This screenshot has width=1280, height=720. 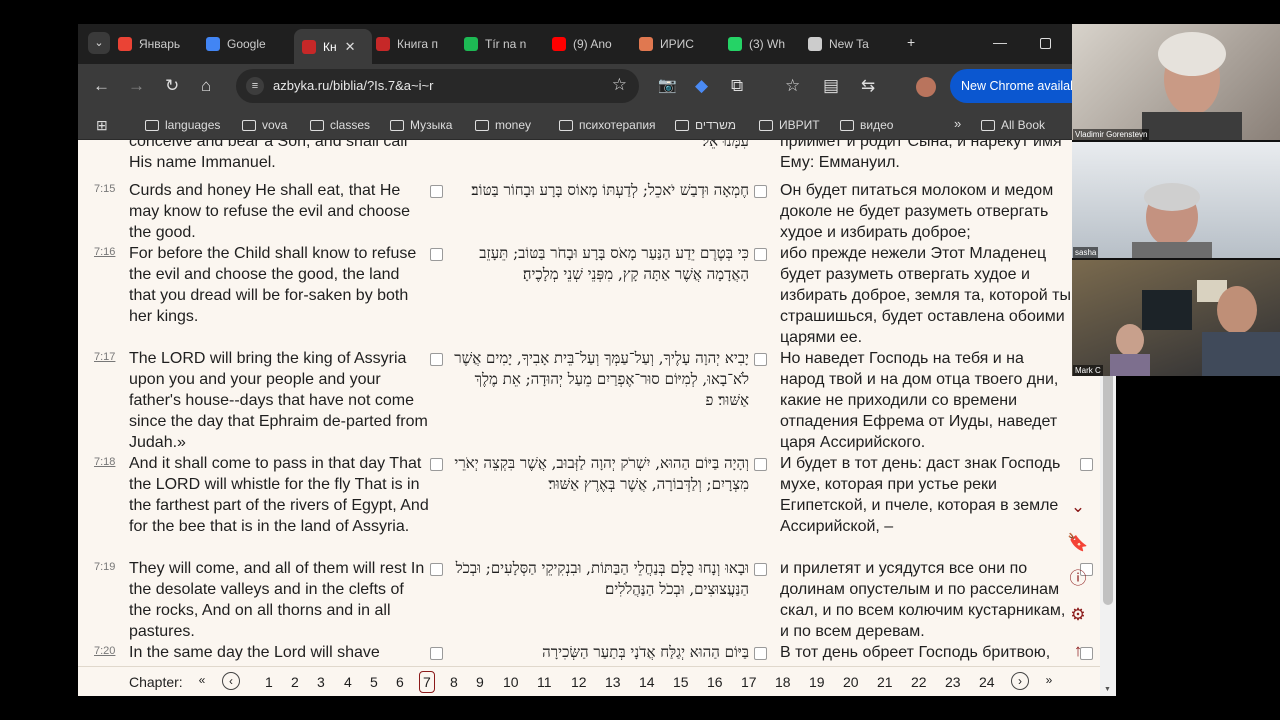 What do you see at coordinates (247, 44) in the screenshot?
I see `tab: Google` at bounding box center [247, 44].